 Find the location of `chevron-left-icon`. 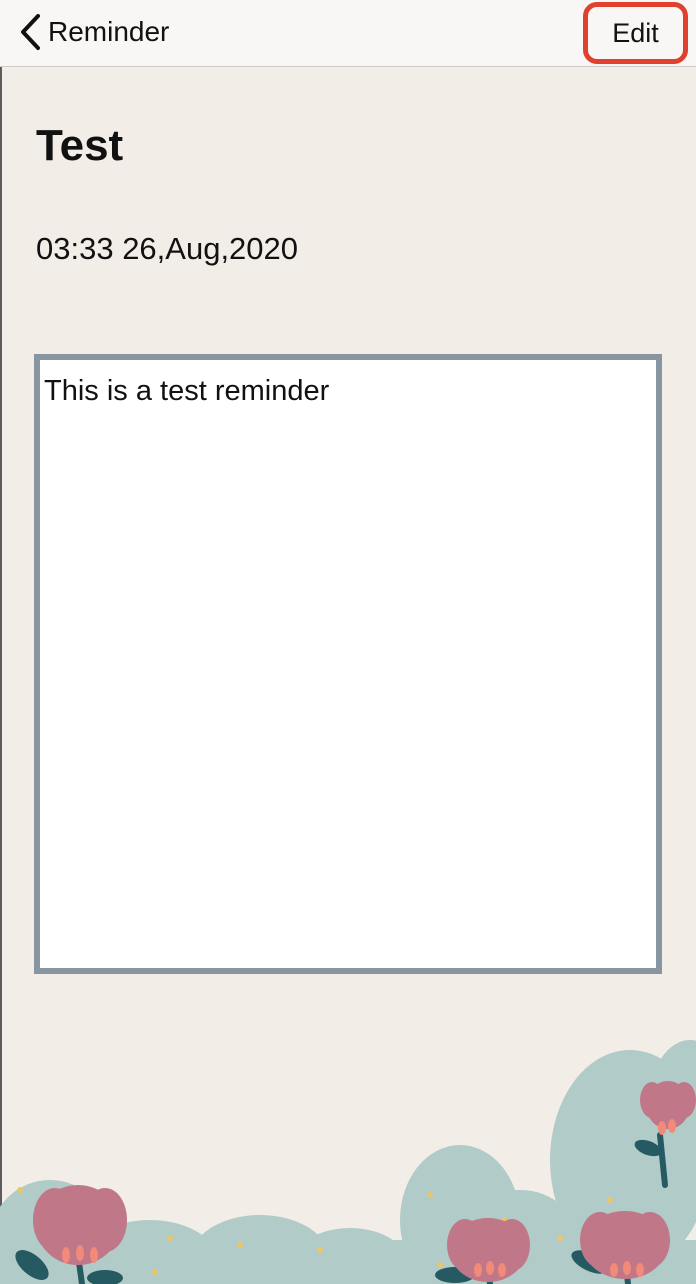

chevron-left-icon is located at coordinates (30, 32).